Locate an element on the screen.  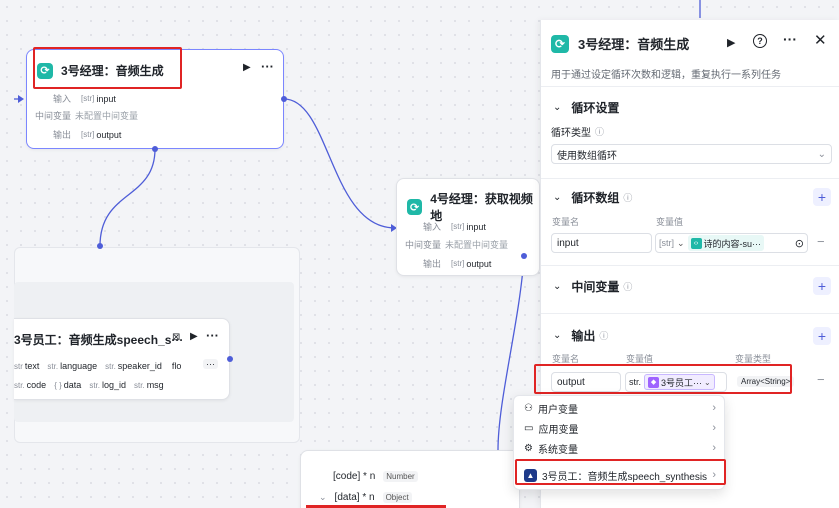
param-tag: str. code is located at coordinates (30, 385).